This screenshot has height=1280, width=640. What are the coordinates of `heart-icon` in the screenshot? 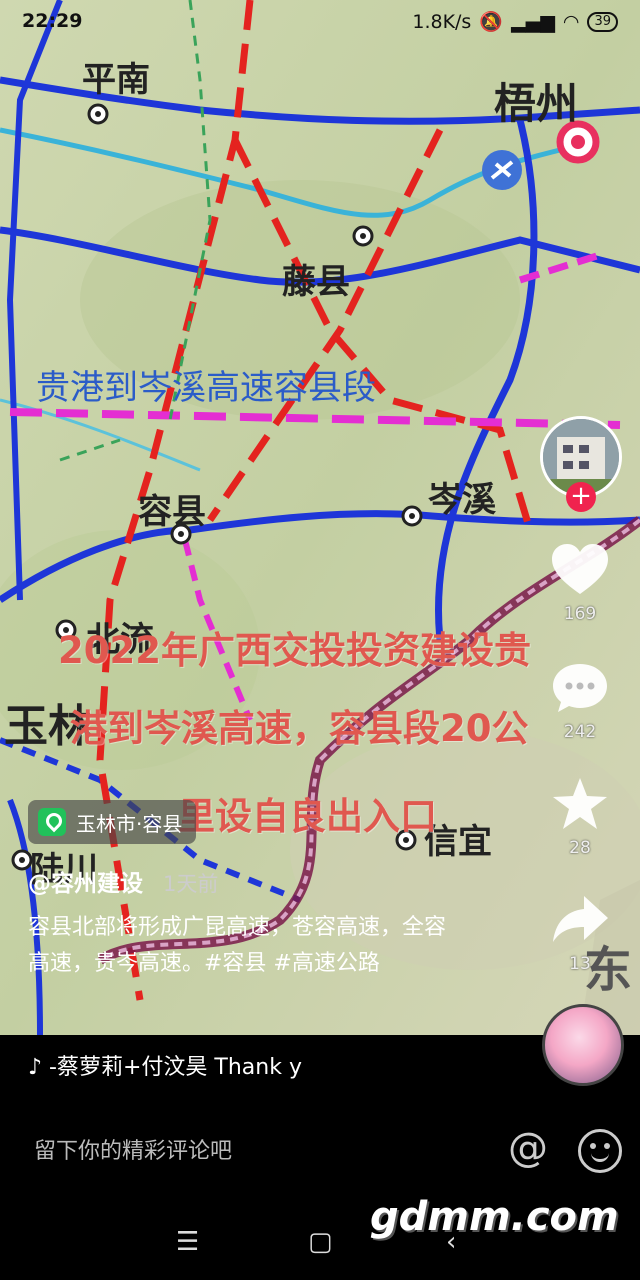 It's located at (580, 569).